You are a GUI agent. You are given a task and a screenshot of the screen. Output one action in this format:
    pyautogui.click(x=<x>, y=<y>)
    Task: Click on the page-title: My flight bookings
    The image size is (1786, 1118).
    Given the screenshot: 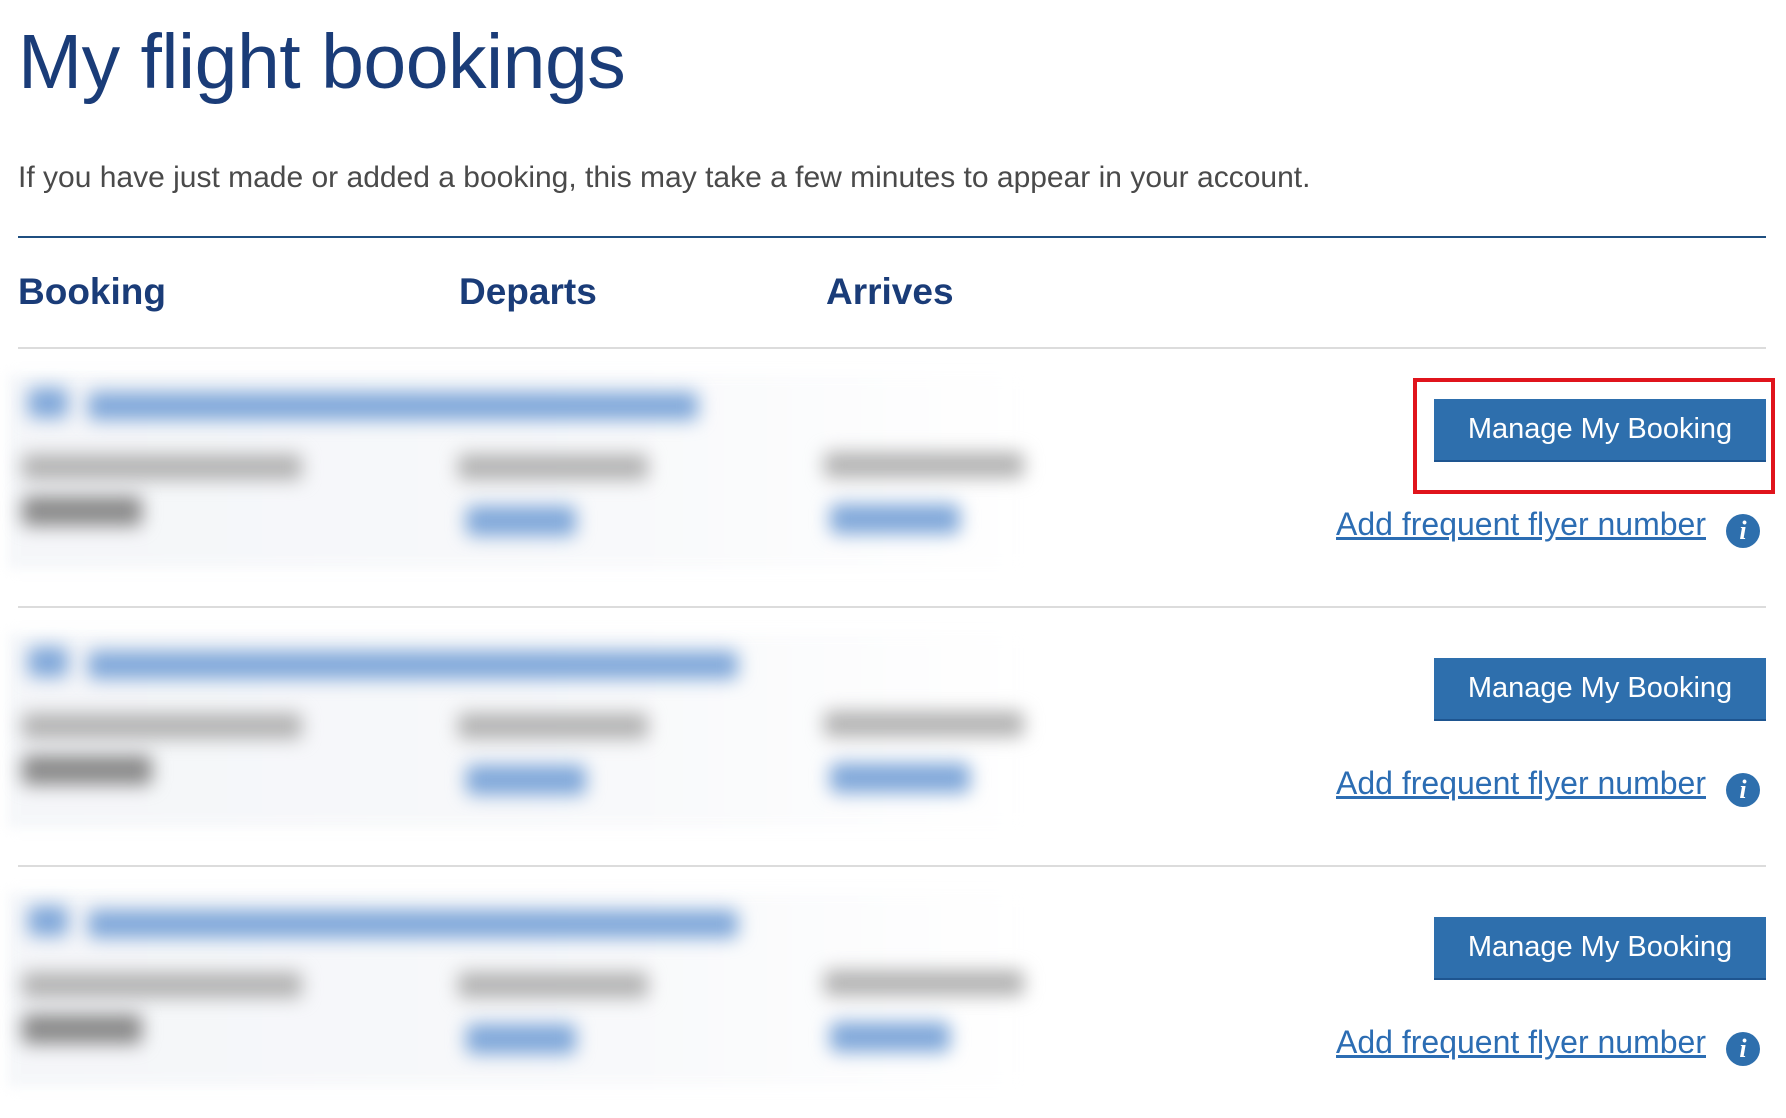 What is the action you would take?
    pyautogui.click(x=322, y=62)
    